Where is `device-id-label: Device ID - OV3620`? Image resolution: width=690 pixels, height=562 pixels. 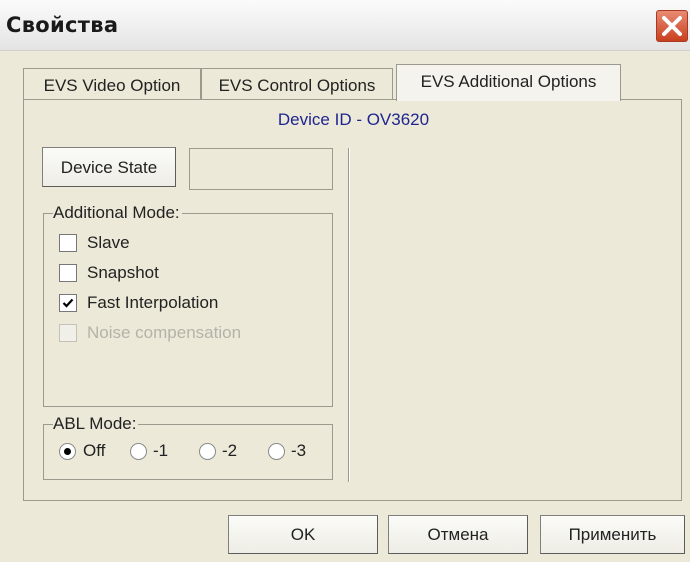 device-id-label: Device ID - OV3620 is located at coordinates (353, 119).